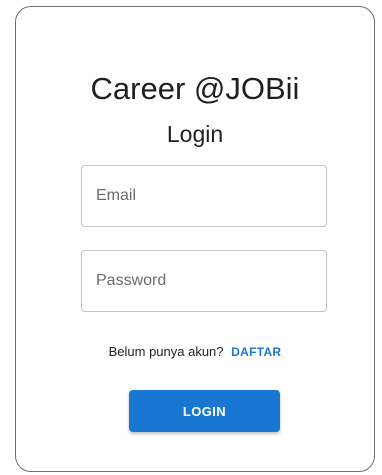 This screenshot has width=382, height=475. I want to click on signup-row: Belum punya akun? DAFTAR, so click(195, 352).